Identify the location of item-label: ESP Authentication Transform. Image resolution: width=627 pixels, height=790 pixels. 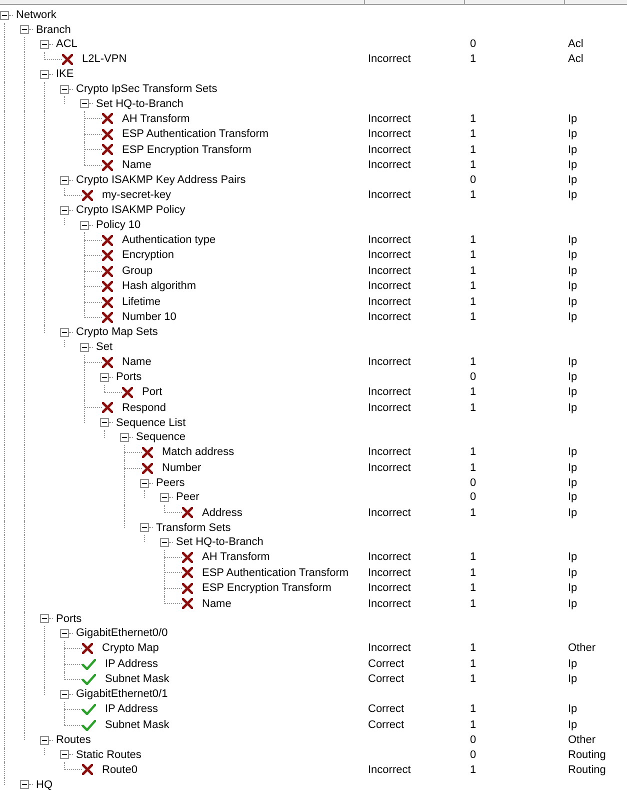
(275, 573).